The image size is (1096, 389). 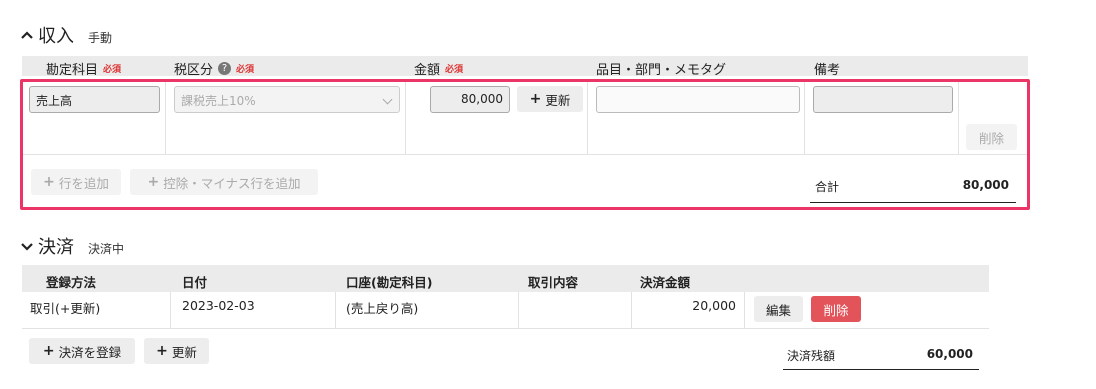 I want to click on edit-settlement-button: 編集, so click(x=778, y=309).